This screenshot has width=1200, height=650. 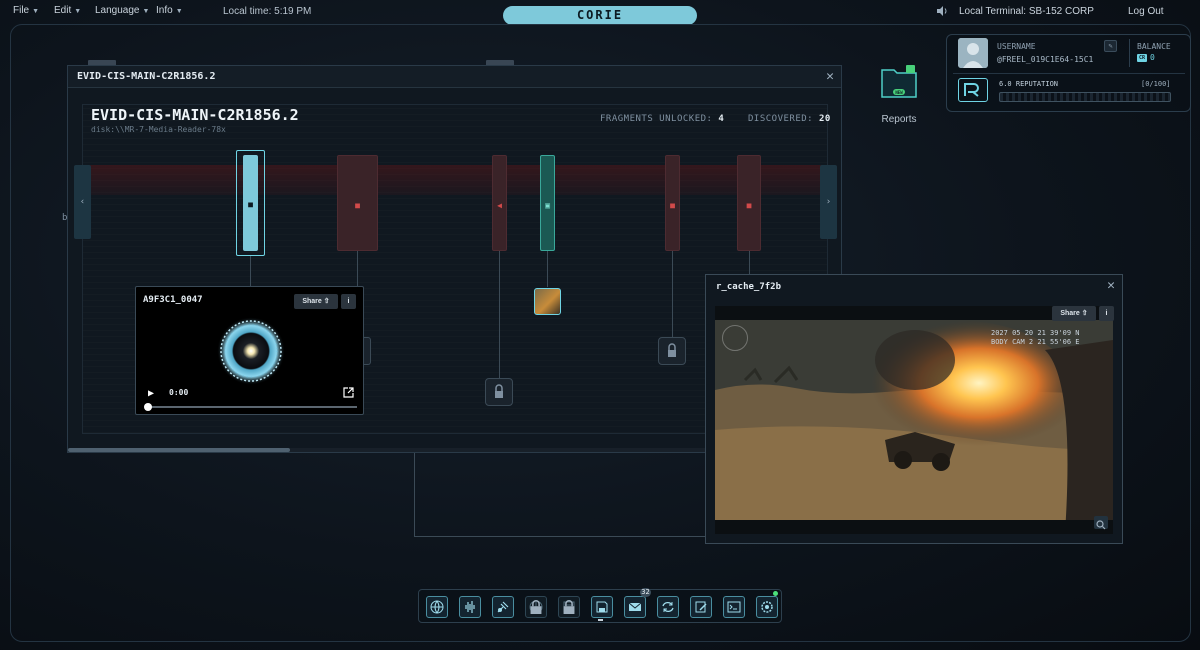 I want to click on menu-edit: Edit ▼, so click(x=67, y=10).